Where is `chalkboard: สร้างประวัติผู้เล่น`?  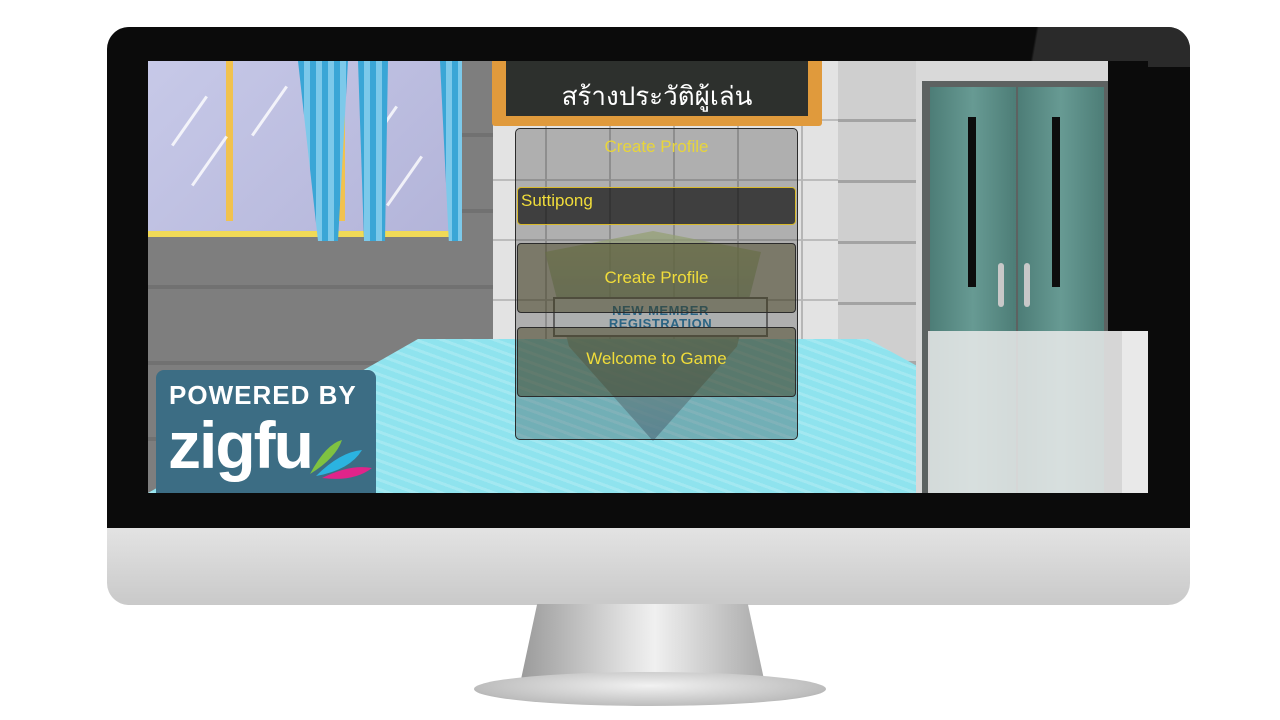
chalkboard: สร้างประวัติผู้เล่น is located at coordinates (657, 93).